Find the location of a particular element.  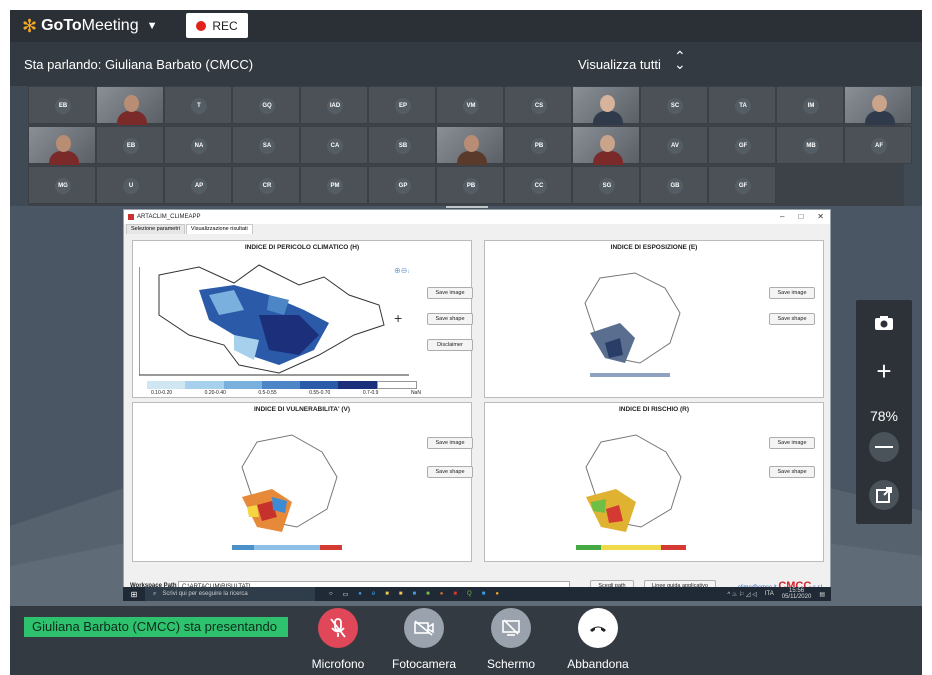

participant-tile: CC is located at coordinates (538, 185).